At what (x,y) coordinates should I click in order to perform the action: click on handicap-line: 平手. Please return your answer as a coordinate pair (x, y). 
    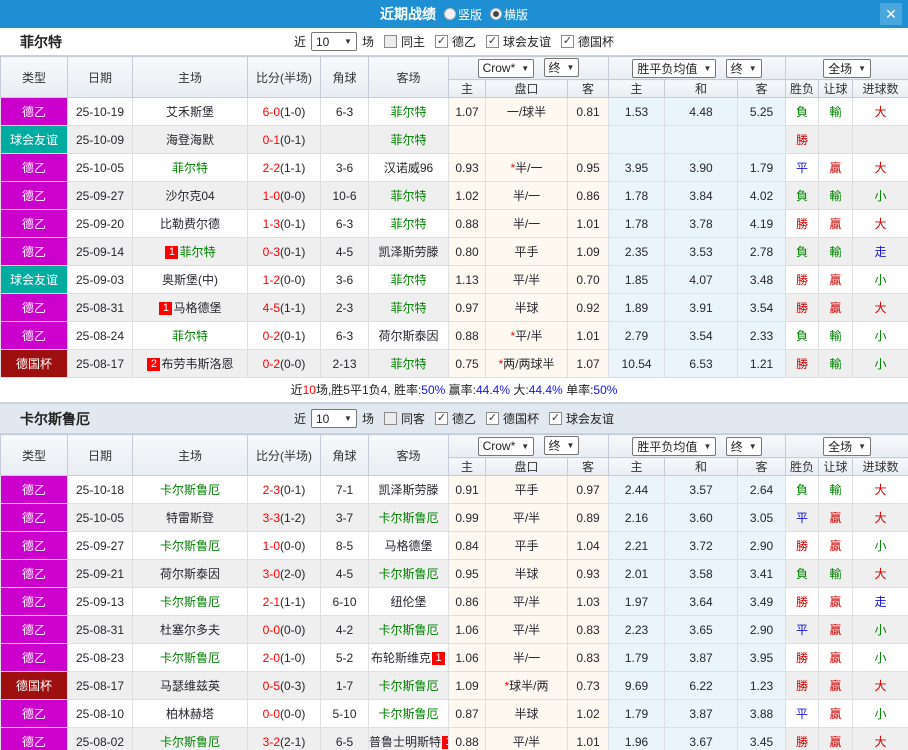
    Looking at the image, I should click on (526, 490).